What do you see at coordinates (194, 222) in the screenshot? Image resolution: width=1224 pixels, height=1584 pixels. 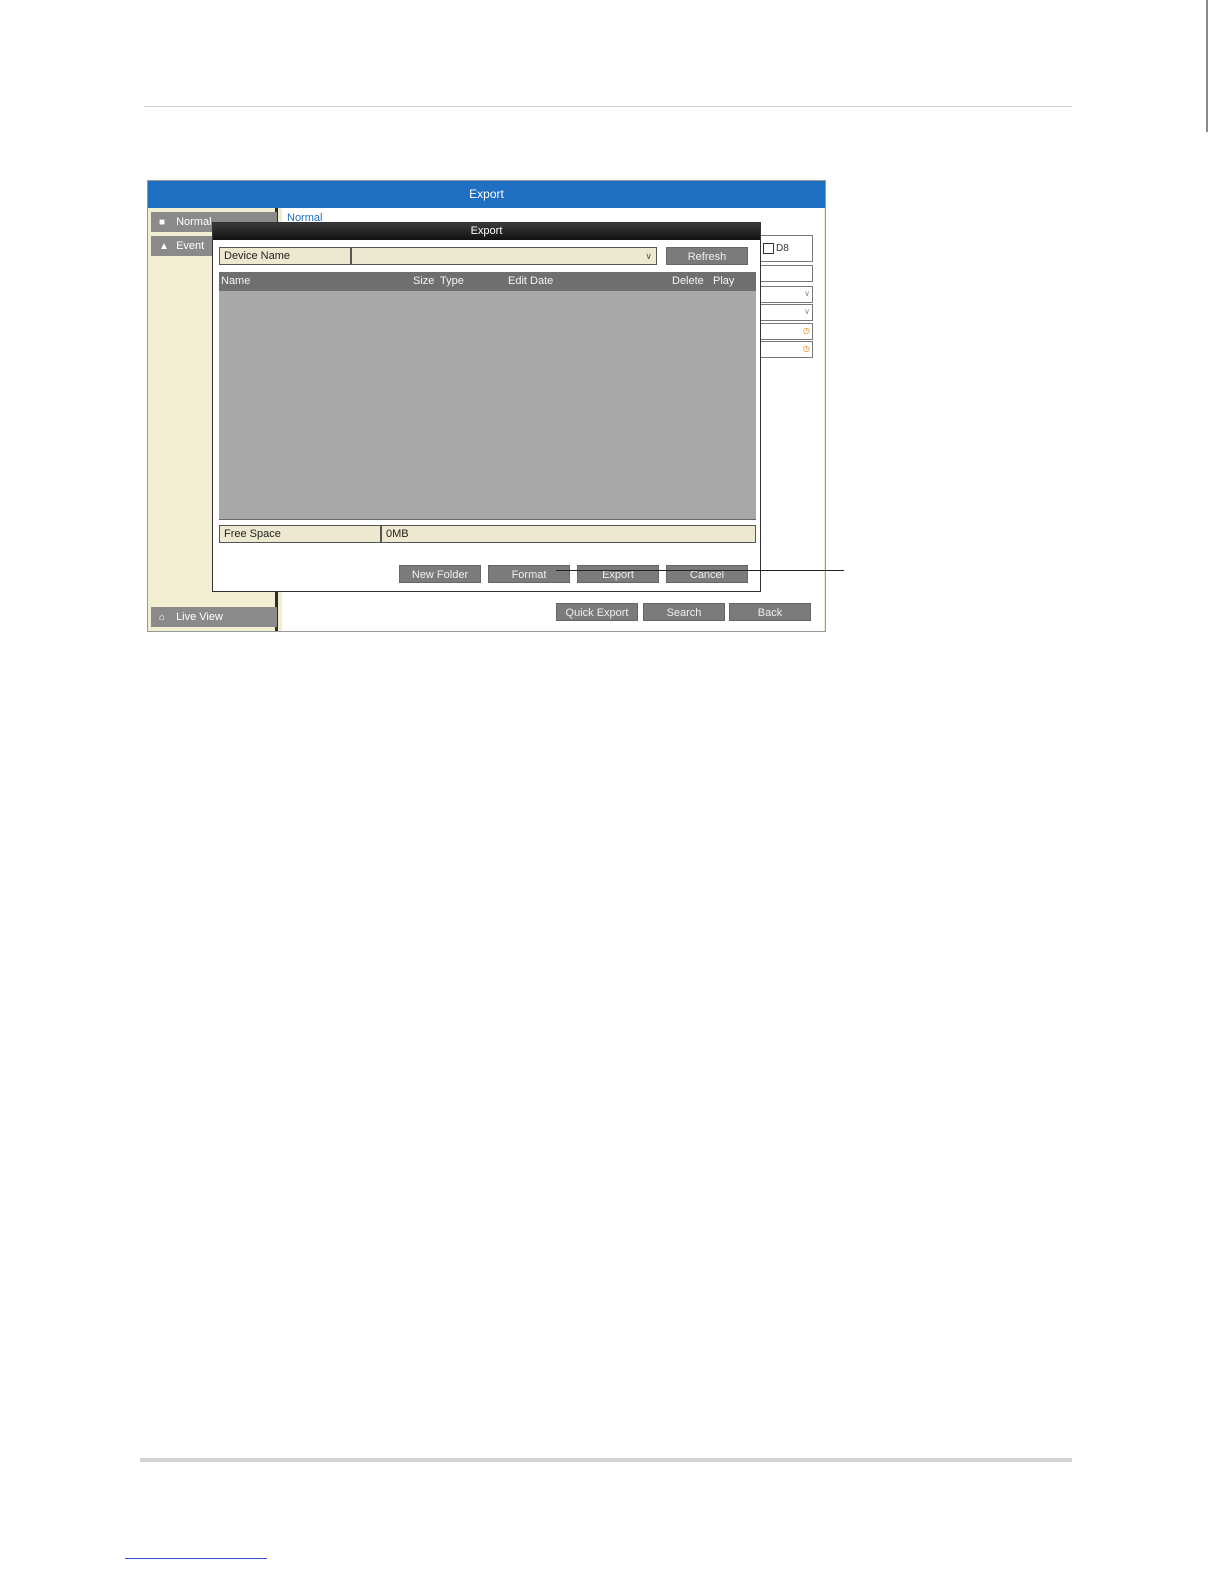 I see `sidebar-item-label: Normal` at bounding box center [194, 222].